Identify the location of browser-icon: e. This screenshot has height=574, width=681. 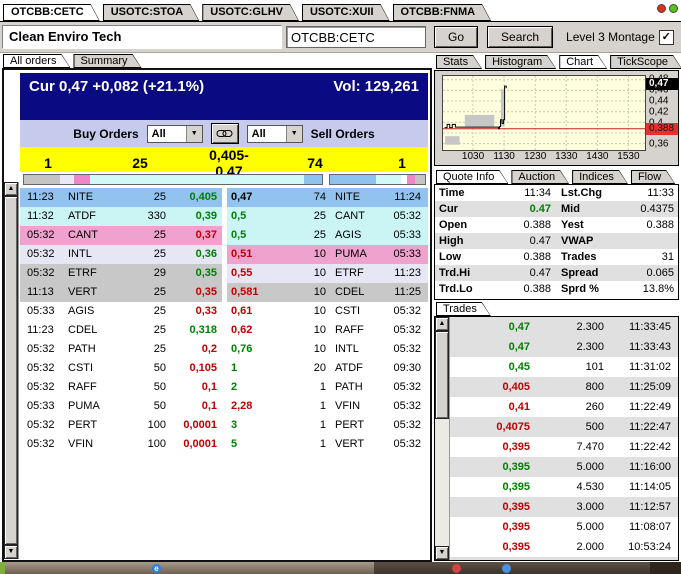
(156, 568).